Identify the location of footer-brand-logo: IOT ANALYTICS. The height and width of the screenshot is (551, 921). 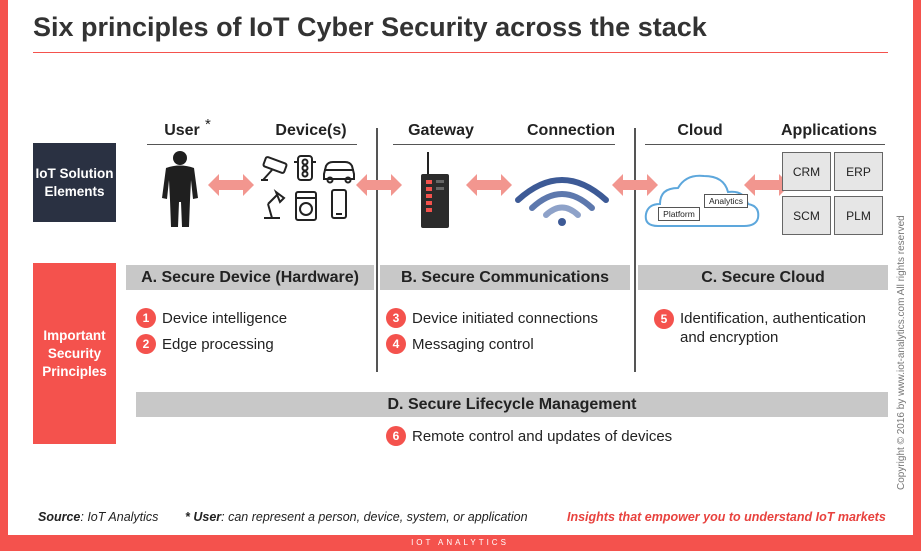
(460, 542).